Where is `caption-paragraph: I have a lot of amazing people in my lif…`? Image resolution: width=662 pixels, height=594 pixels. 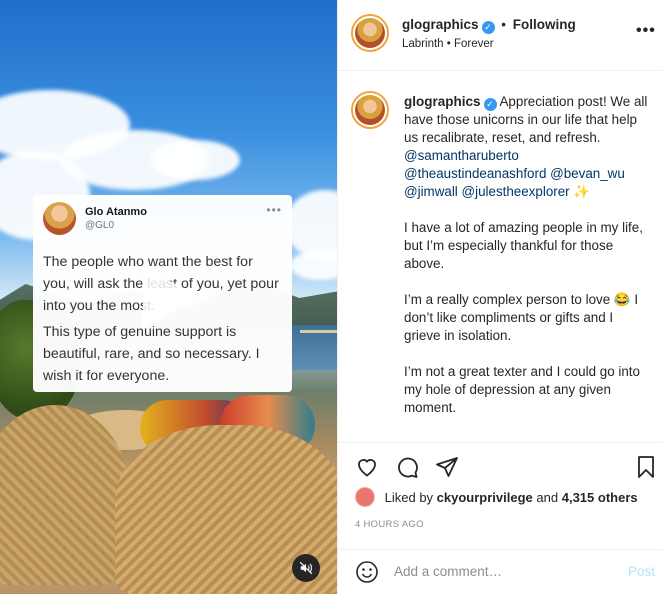 caption-paragraph: I have a lot of amazing people in my lif… is located at coordinates (523, 245).